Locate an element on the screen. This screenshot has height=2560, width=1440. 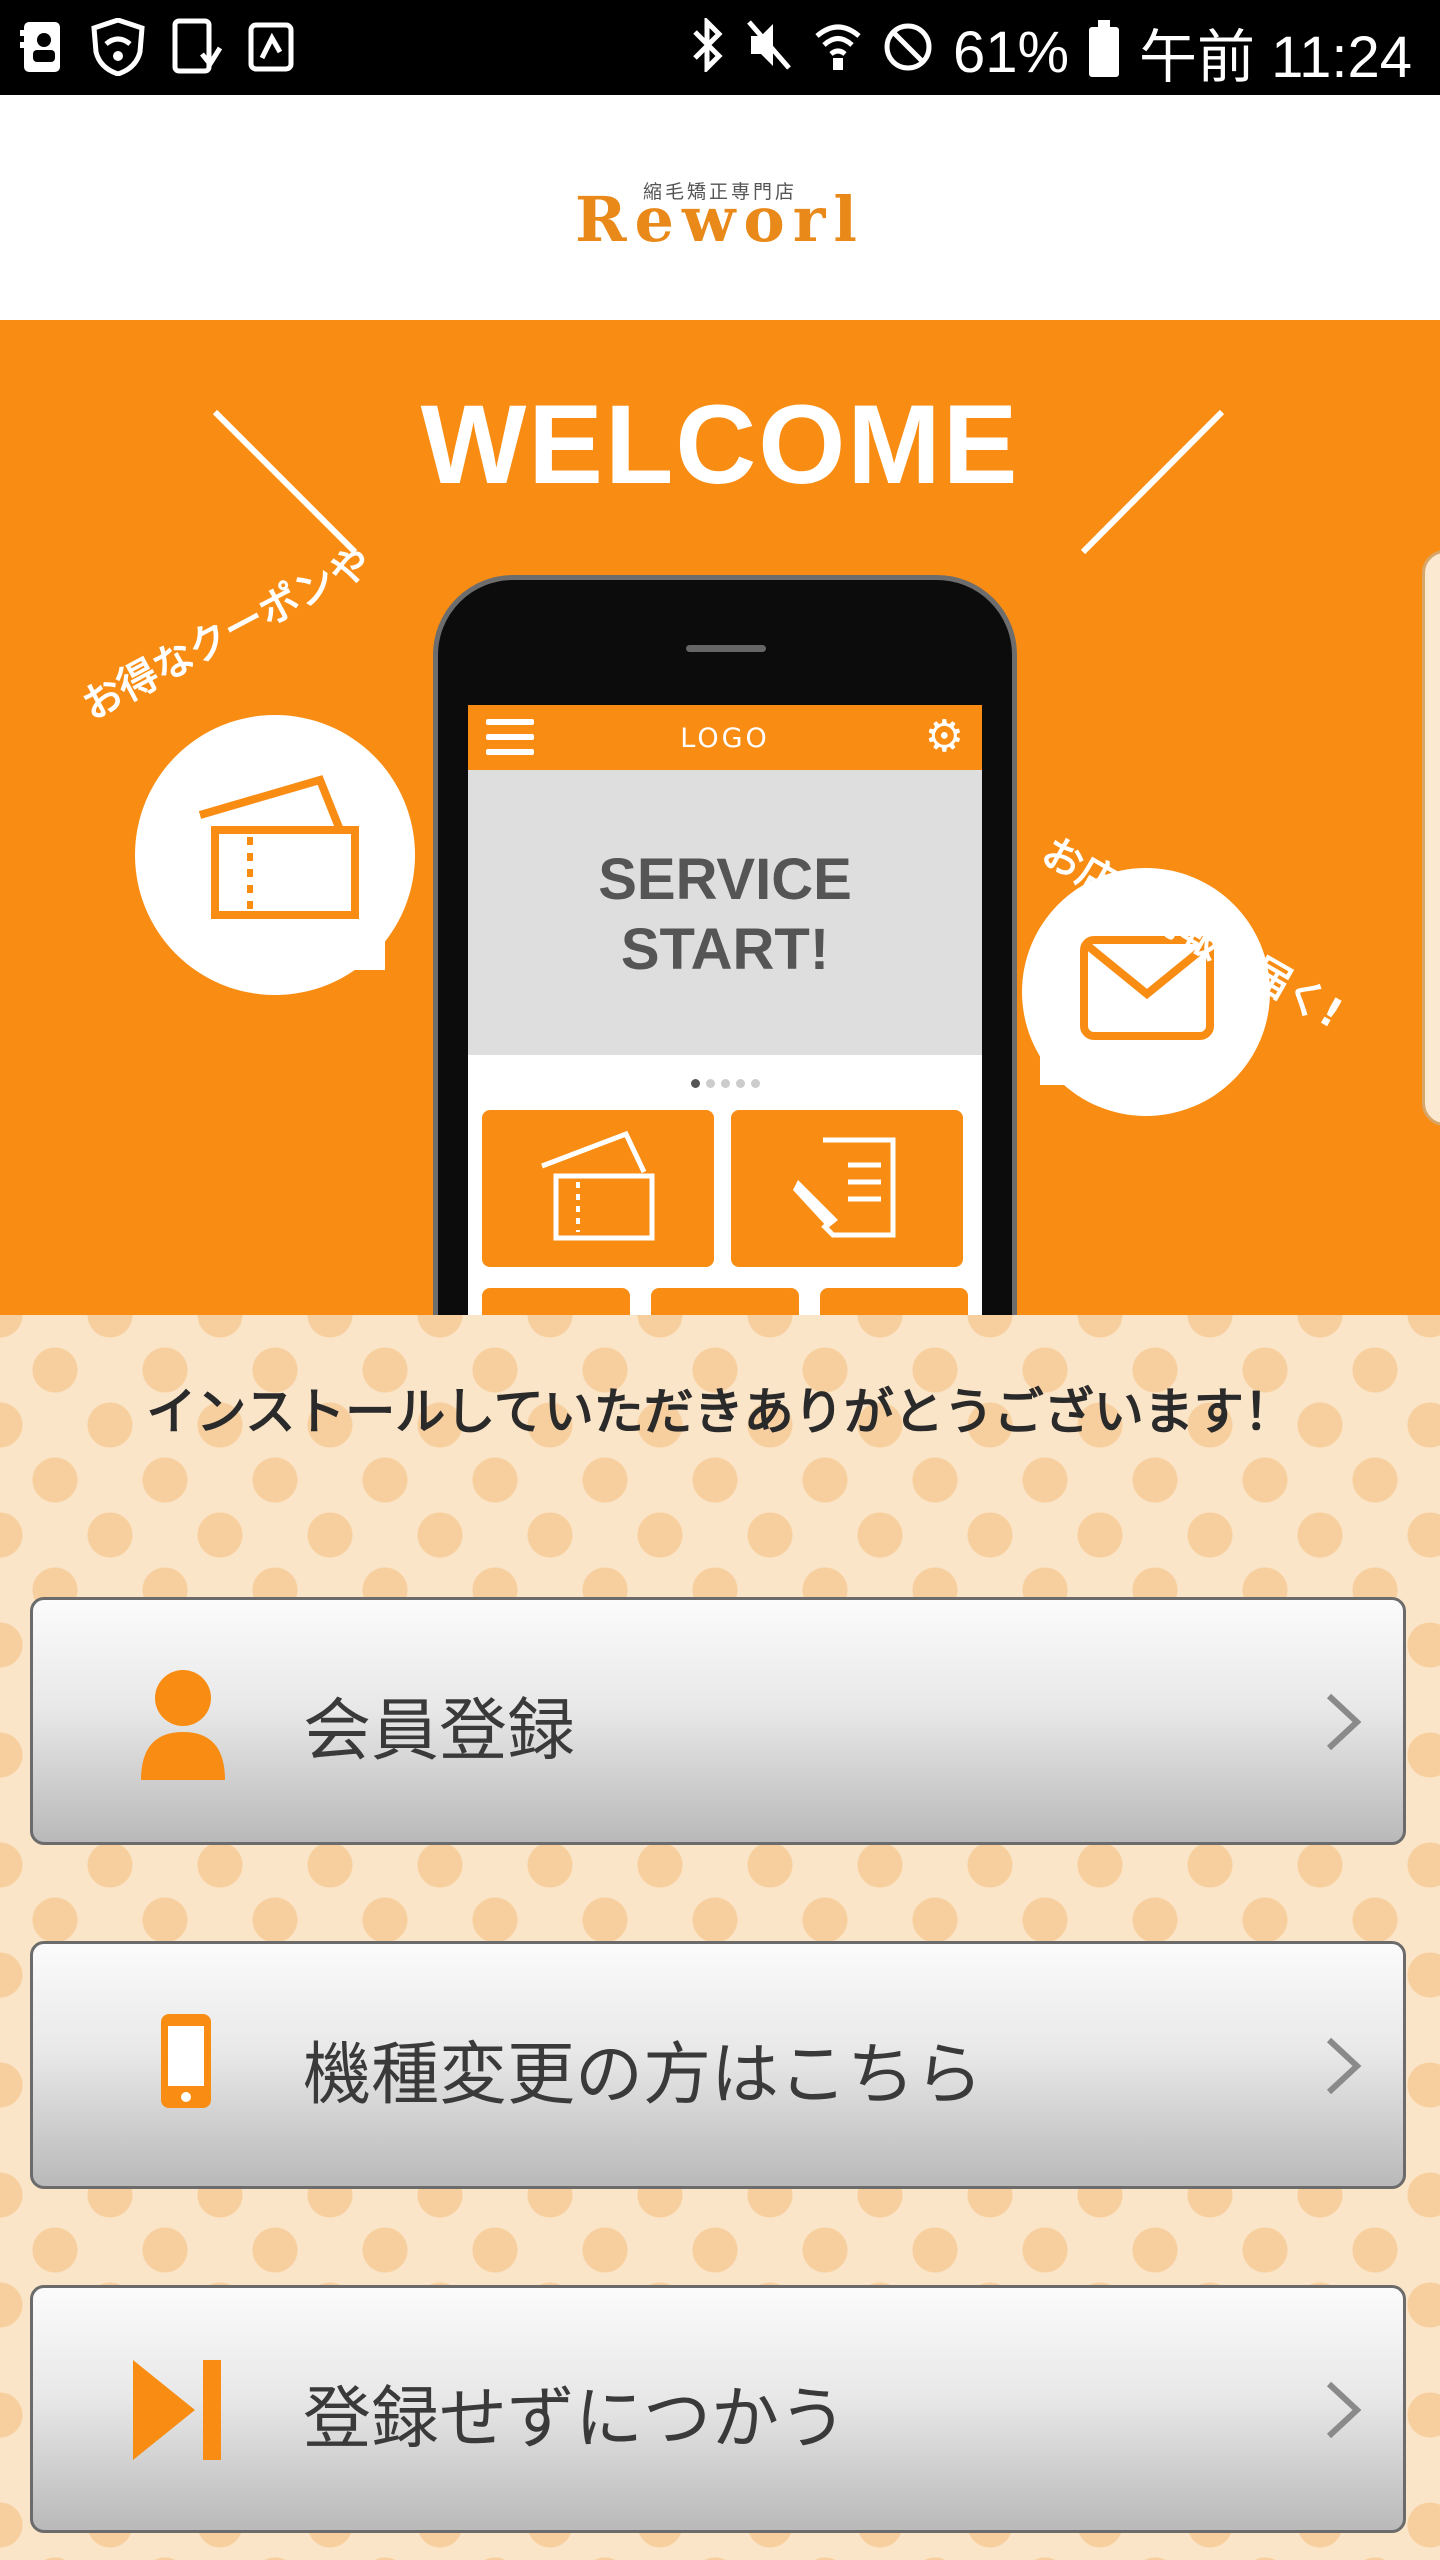
mock-tile-notes is located at coordinates (847, 1188).